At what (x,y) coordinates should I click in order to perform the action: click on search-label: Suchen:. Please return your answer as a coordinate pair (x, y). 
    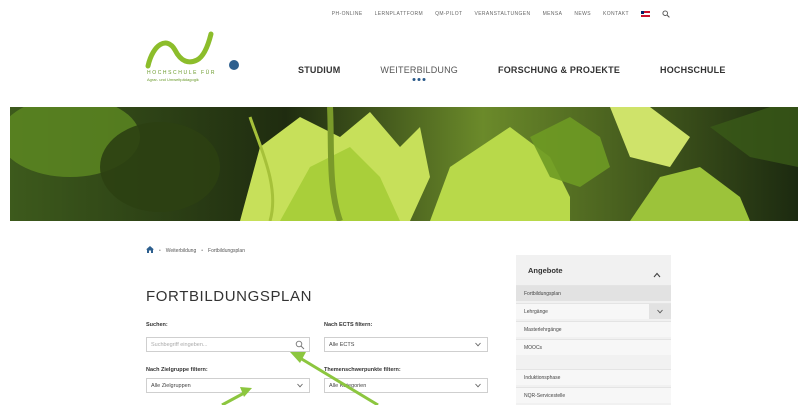
    Looking at the image, I should click on (157, 325).